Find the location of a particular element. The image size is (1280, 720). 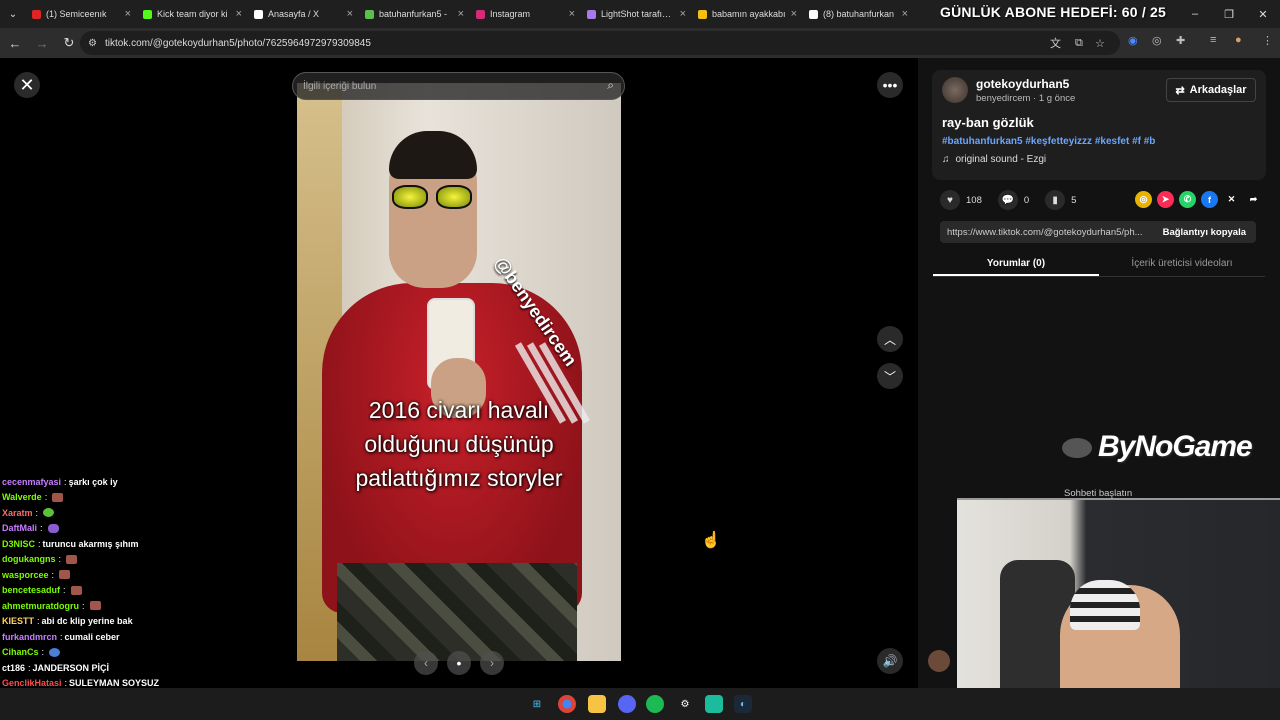

bookmark-star-icon: ☆ is located at coordinates (1100, 43).